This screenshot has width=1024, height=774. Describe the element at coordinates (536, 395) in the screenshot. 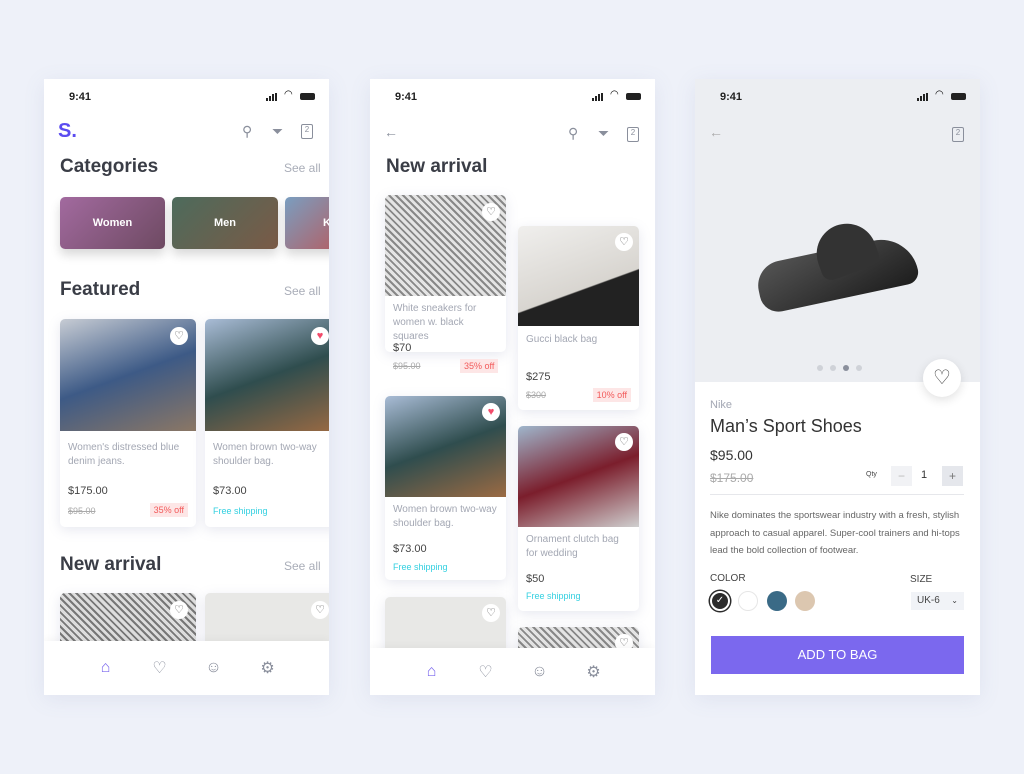

I see `old-price: $300` at that location.